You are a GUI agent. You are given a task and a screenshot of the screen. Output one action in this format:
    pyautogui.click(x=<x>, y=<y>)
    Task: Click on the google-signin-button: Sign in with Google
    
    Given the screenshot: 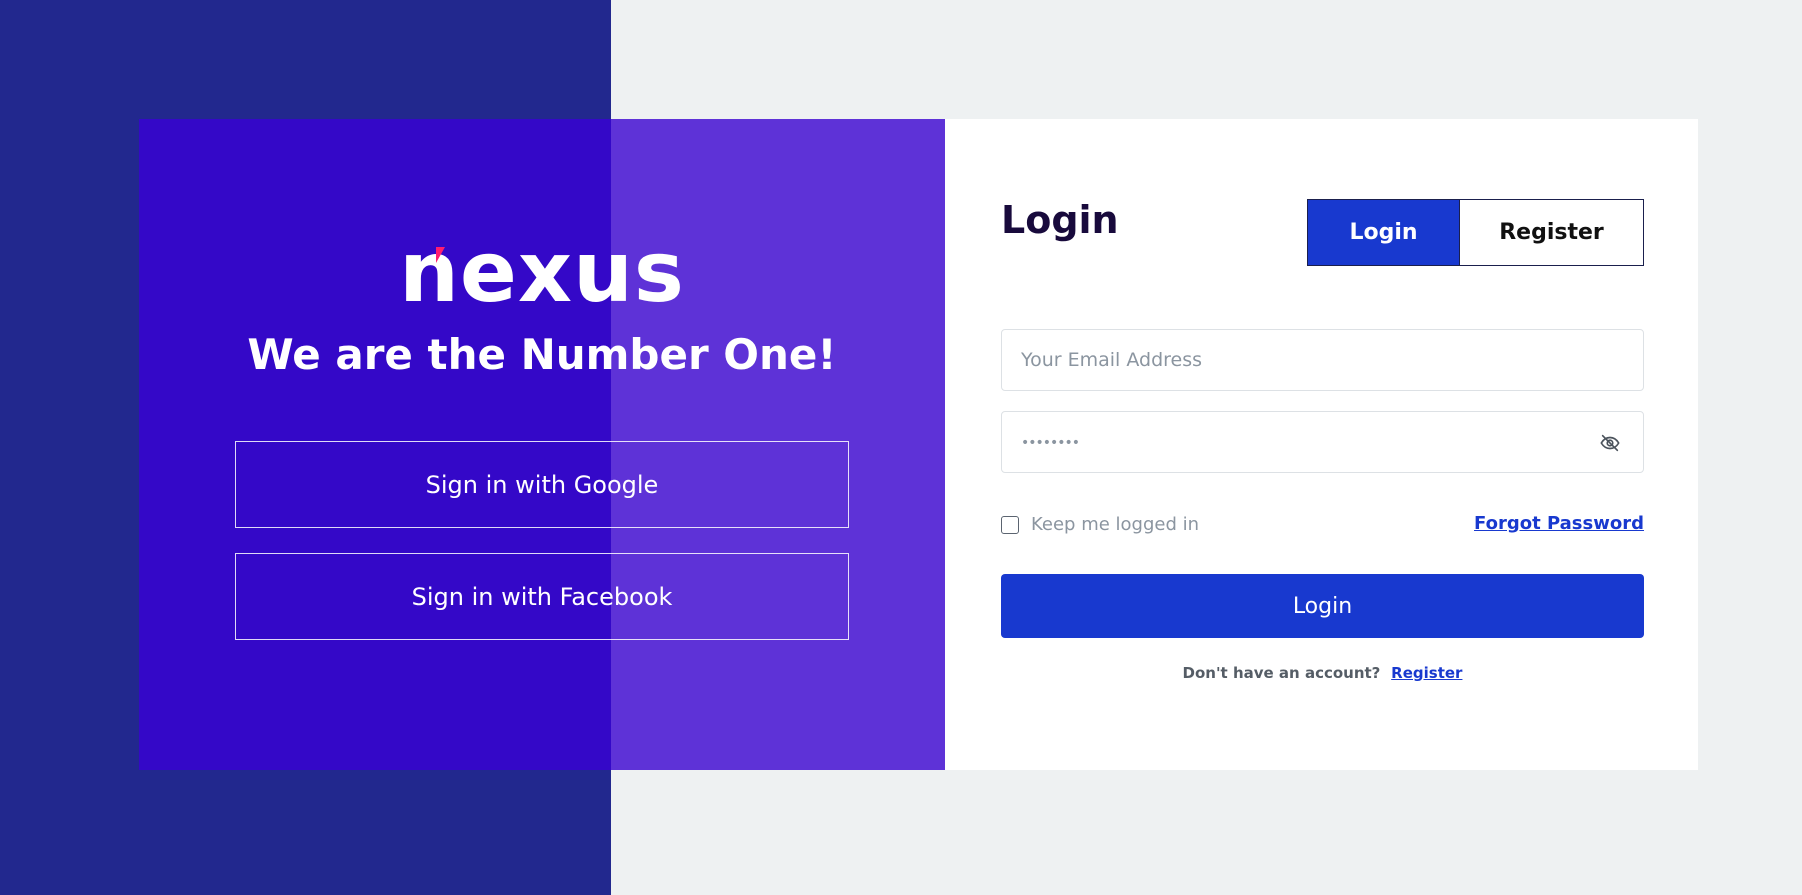 What is the action you would take?
    pyautogui.click(x=542, y=484)
    